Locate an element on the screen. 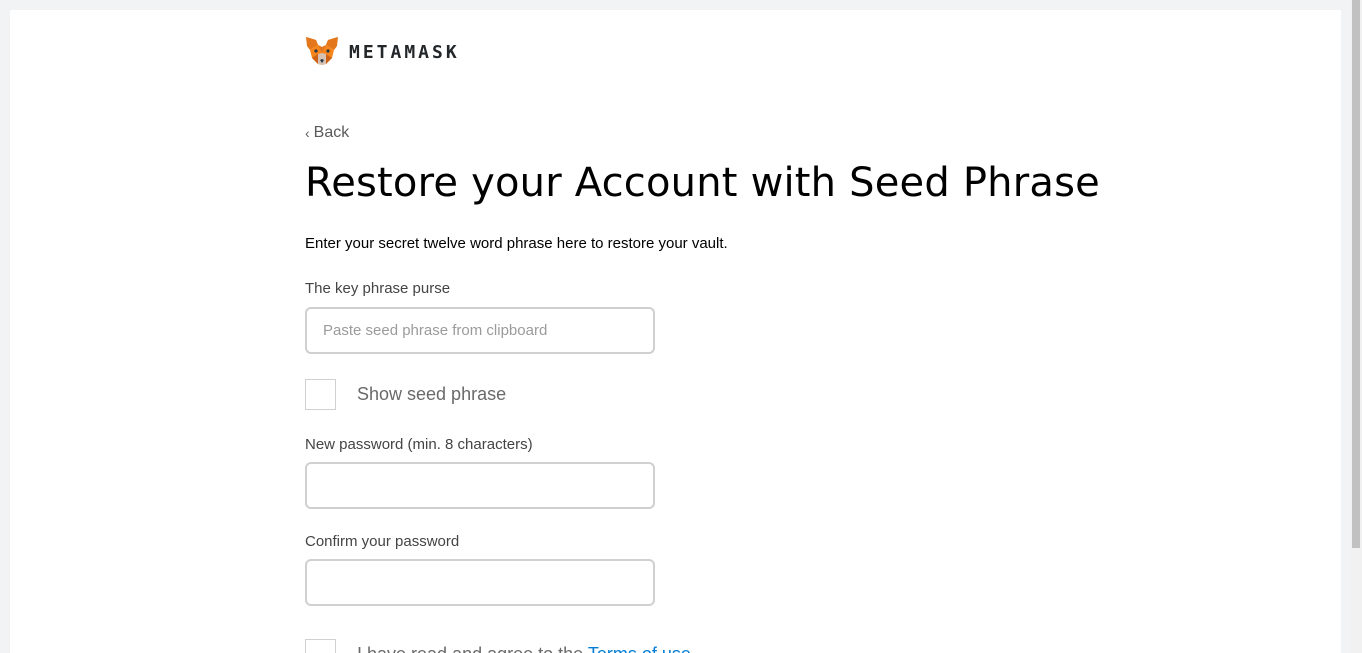  terms-prefix: I have read and agree to the is located at coordinates (472, 648).